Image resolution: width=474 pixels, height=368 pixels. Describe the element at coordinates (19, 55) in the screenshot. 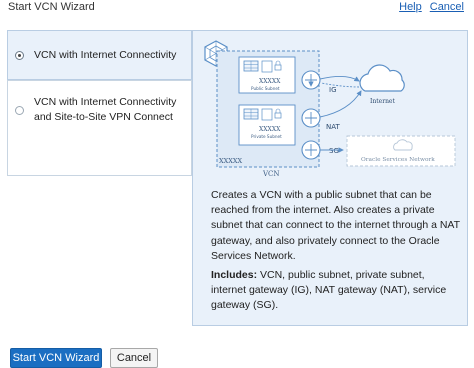

I see `radio-internet-connectivity` at that location.